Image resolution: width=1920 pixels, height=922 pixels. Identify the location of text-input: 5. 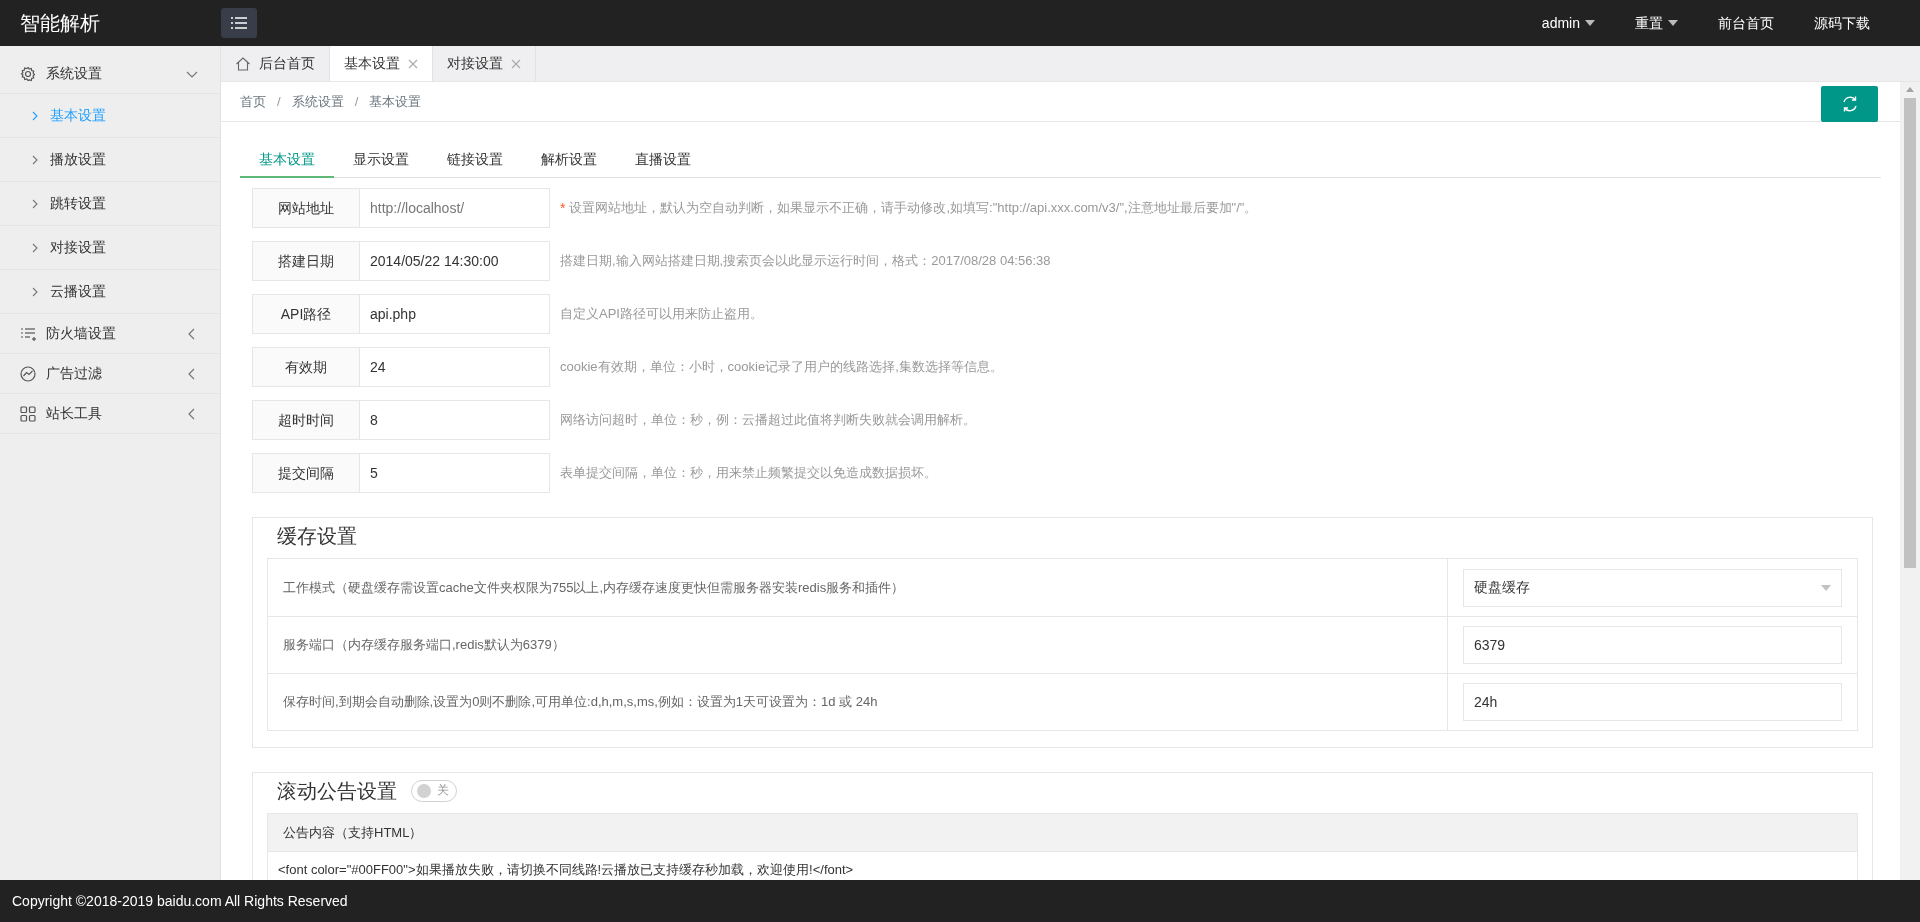
(455, 473).